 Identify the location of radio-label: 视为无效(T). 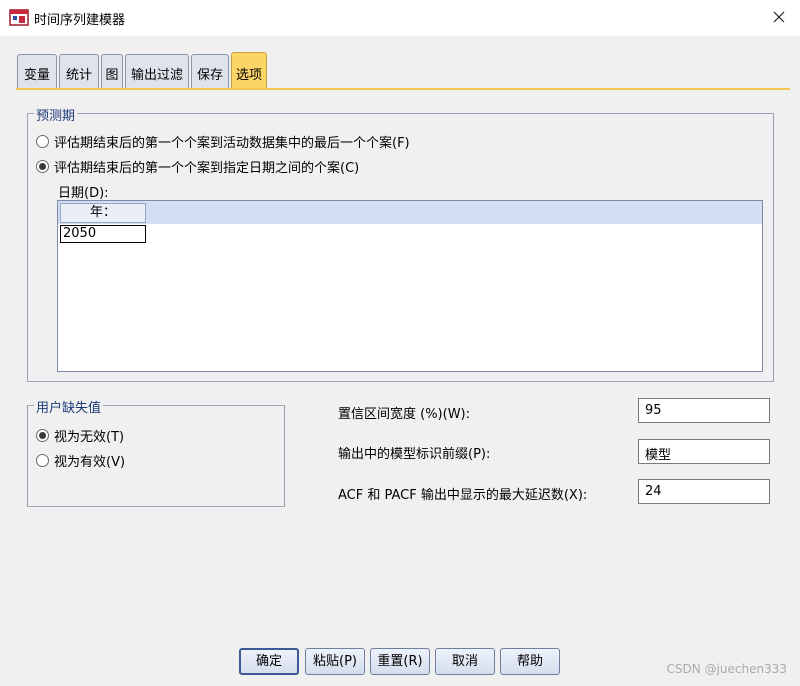
(89, 437).